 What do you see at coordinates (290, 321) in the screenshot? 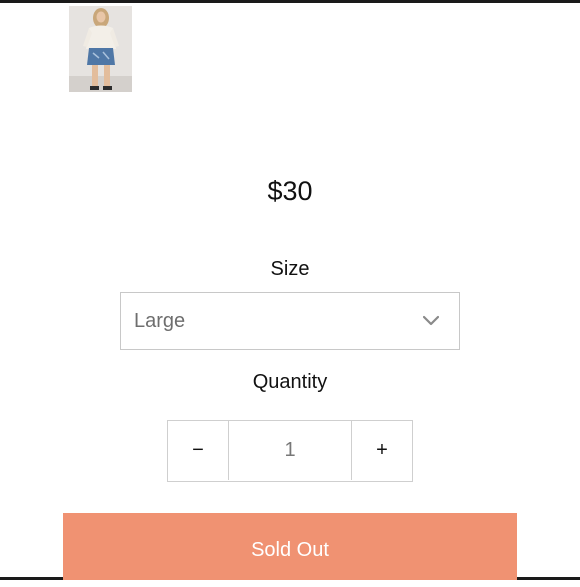
I see `size-select: Large` at bounding box center [290, 321].